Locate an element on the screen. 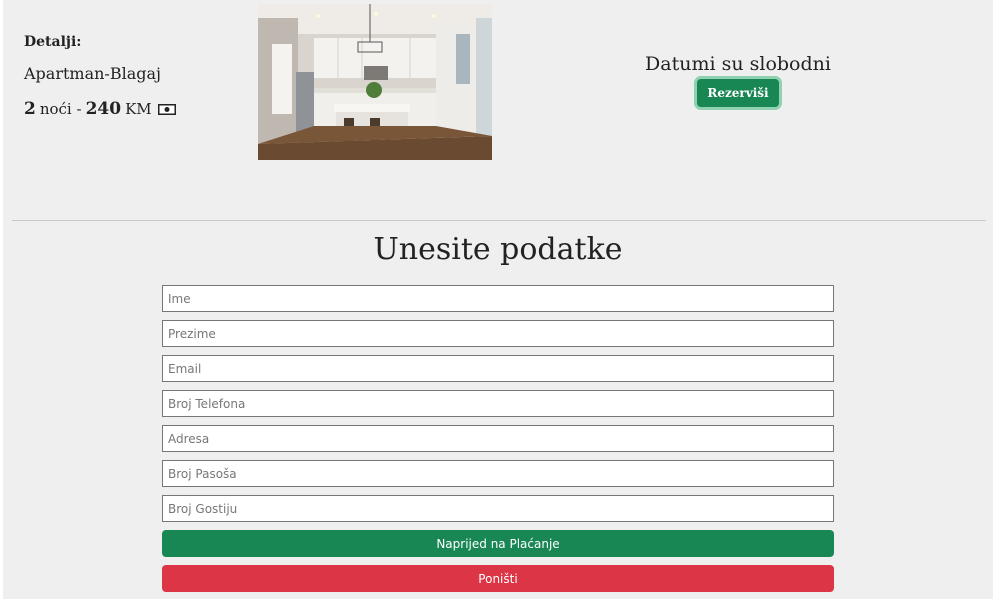 The width and height of the screenshot is (1000, 600). form-title: Unesite podatke is located at coordinates (498, 249).